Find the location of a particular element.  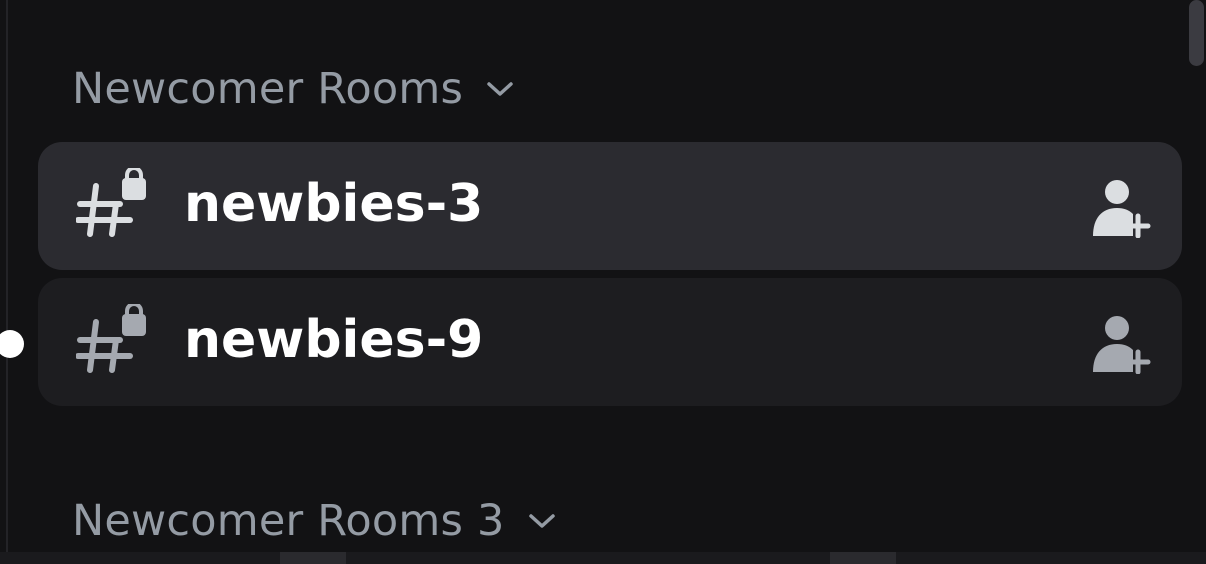

category-header-newcomer-rooms-3: Newcomer Rooms 3 is located at coordinates (314, 521).